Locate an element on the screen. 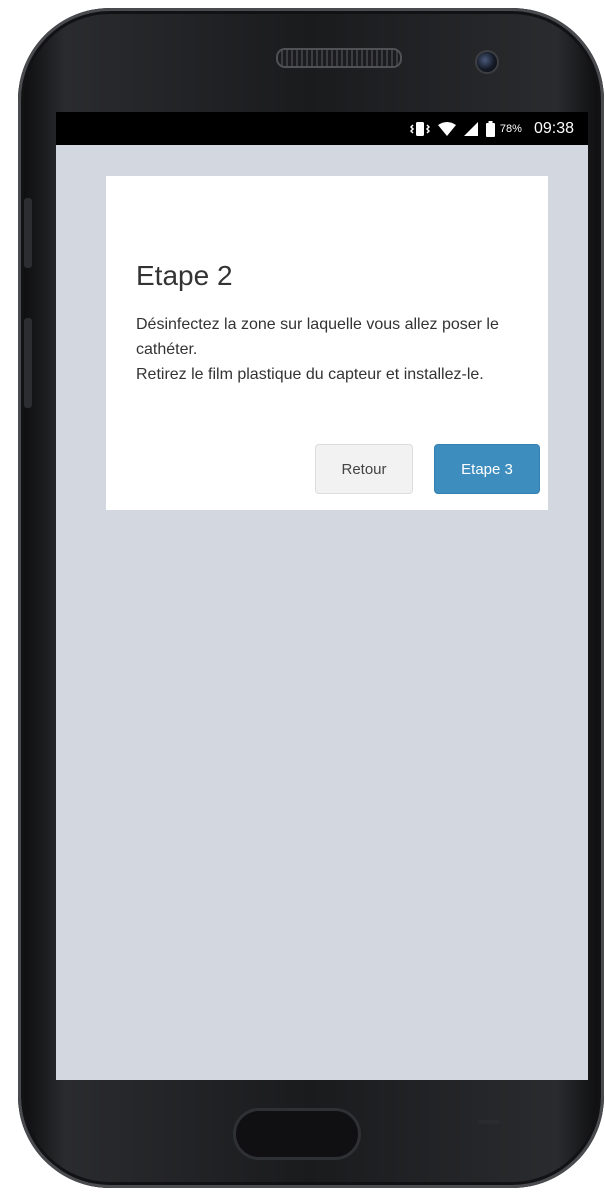  wifi-icon is located at coordinates (446, 128).